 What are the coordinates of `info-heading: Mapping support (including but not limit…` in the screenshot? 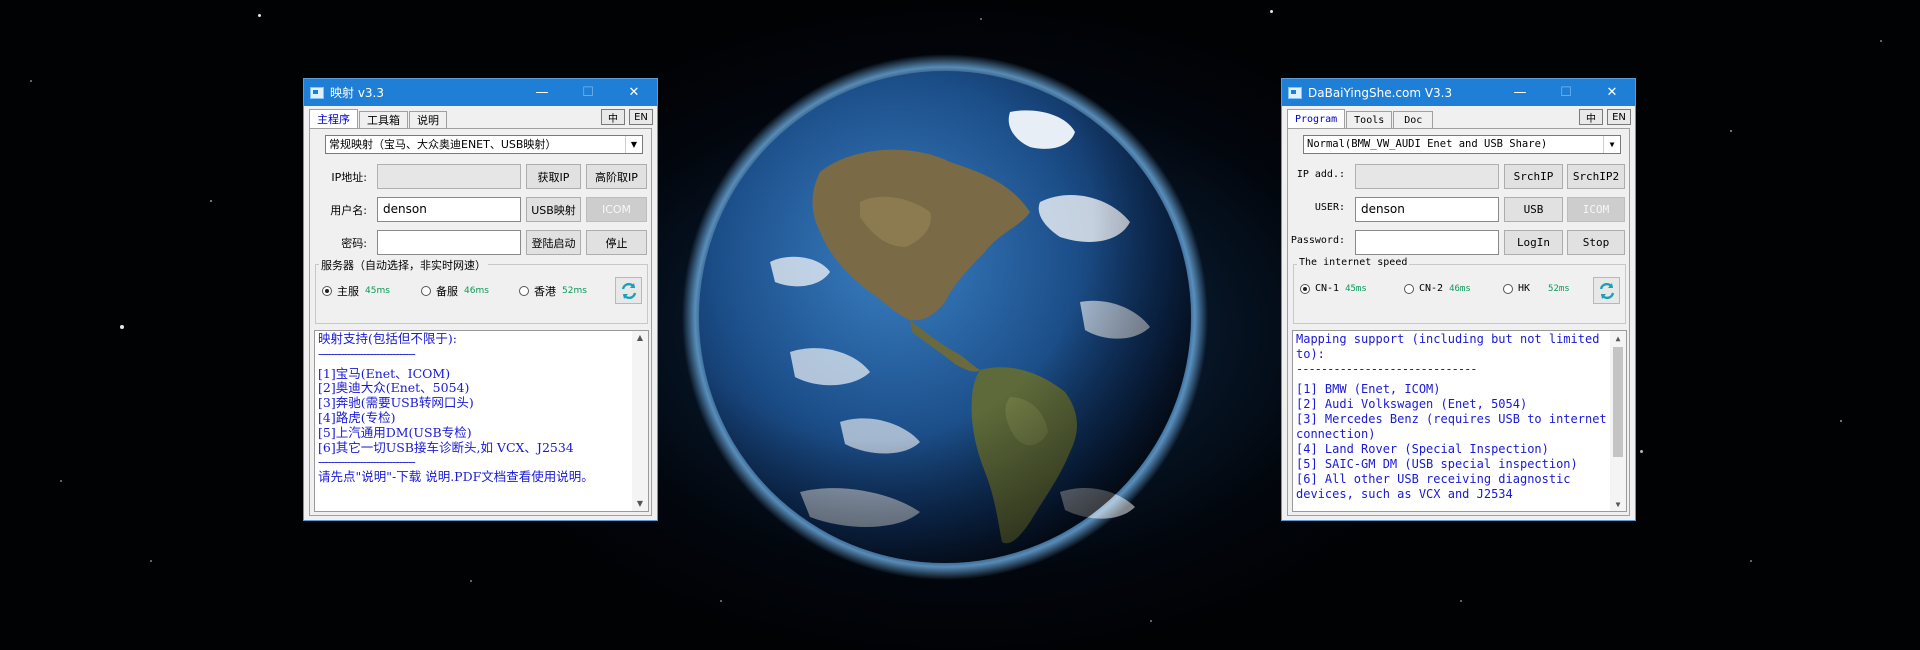 It's located at (1448, 346).